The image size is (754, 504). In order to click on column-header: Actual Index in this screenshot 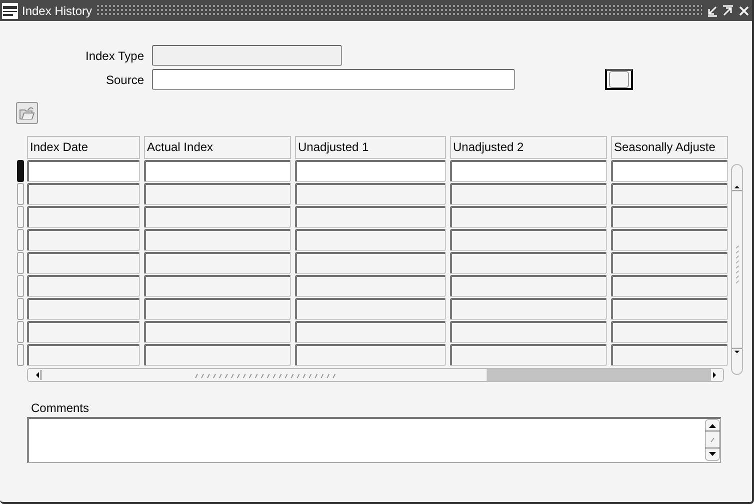, I will do `click(217, 147)`.